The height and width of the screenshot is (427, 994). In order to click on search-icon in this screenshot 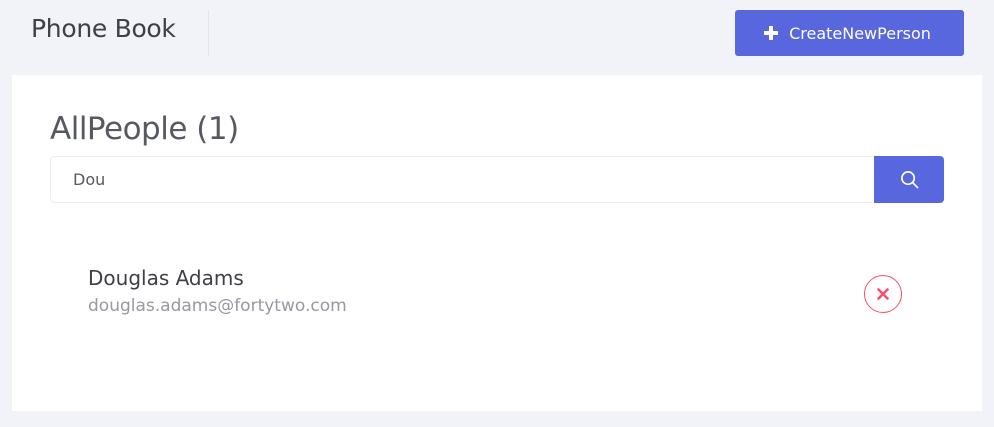, I will do `click(909, 180)`.